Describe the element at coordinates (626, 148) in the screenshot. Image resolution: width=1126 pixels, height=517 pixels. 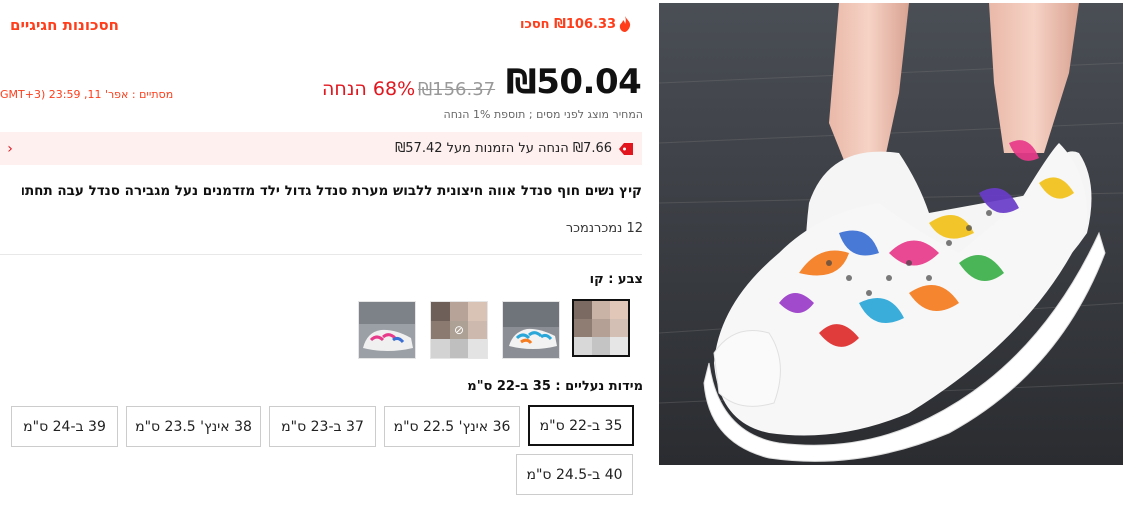
I see `coupon-tag-icon` at that location.